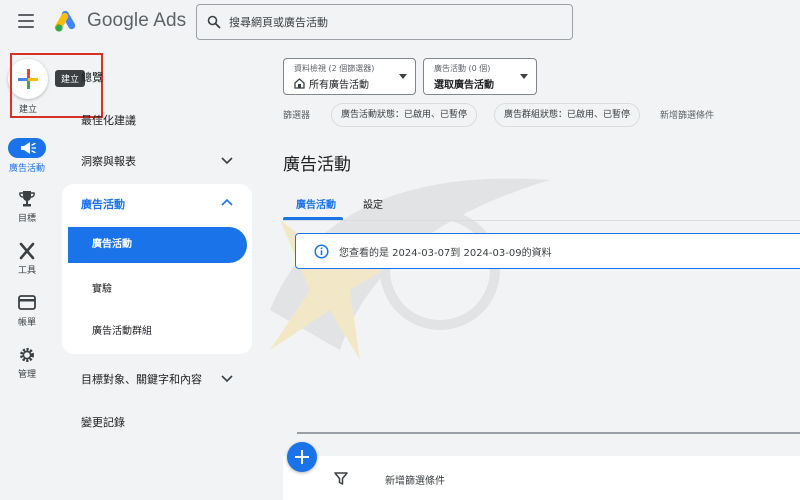  I want to click on filter-chip-campaign-status: 廣告活動狀態：已啟用、已暫停, so click(404, 115).